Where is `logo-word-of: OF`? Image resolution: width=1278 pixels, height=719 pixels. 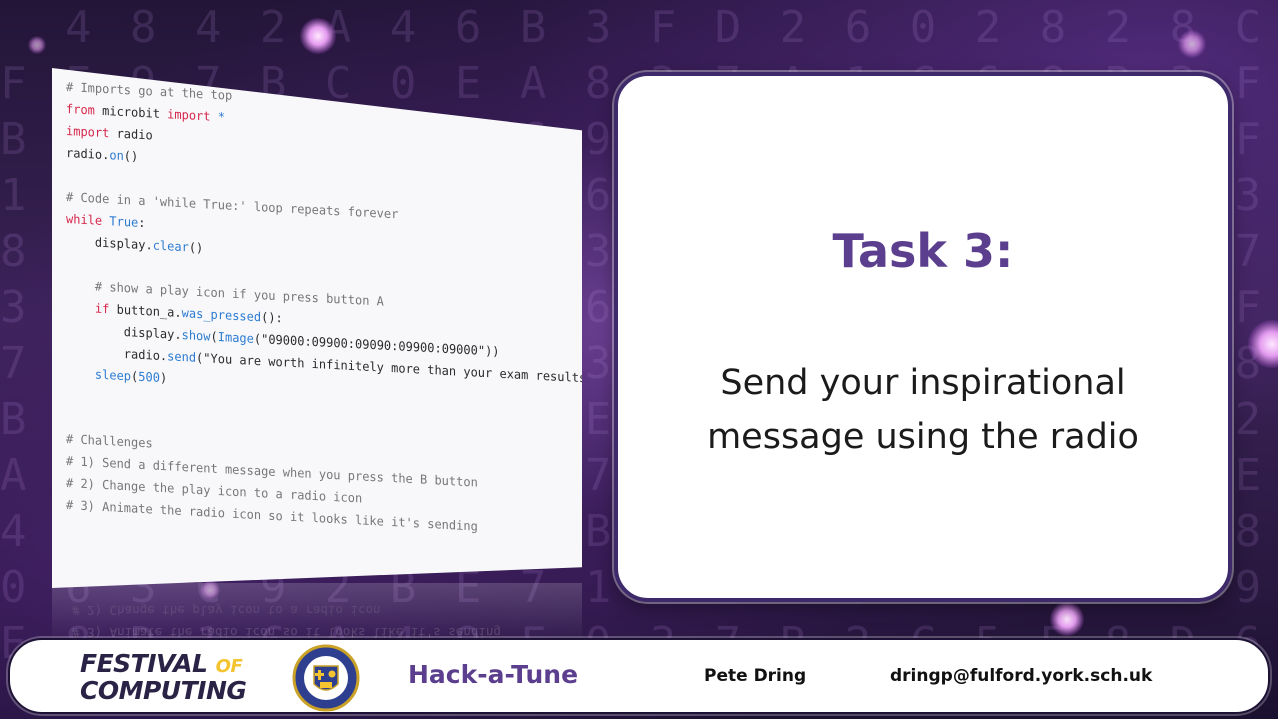 logo-word-of: OF is located at coordinates (229, 666).